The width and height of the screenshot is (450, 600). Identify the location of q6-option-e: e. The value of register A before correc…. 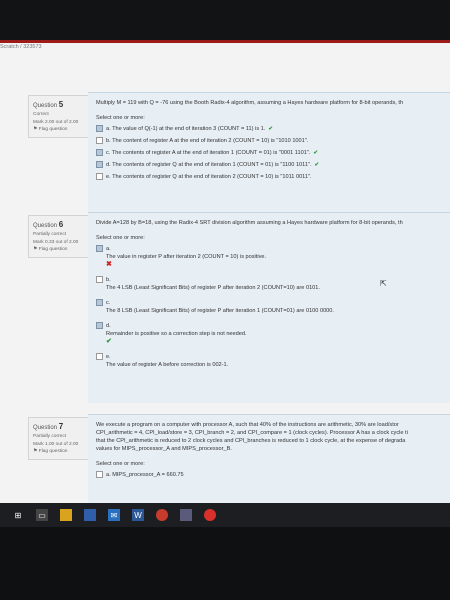
(269, 360).